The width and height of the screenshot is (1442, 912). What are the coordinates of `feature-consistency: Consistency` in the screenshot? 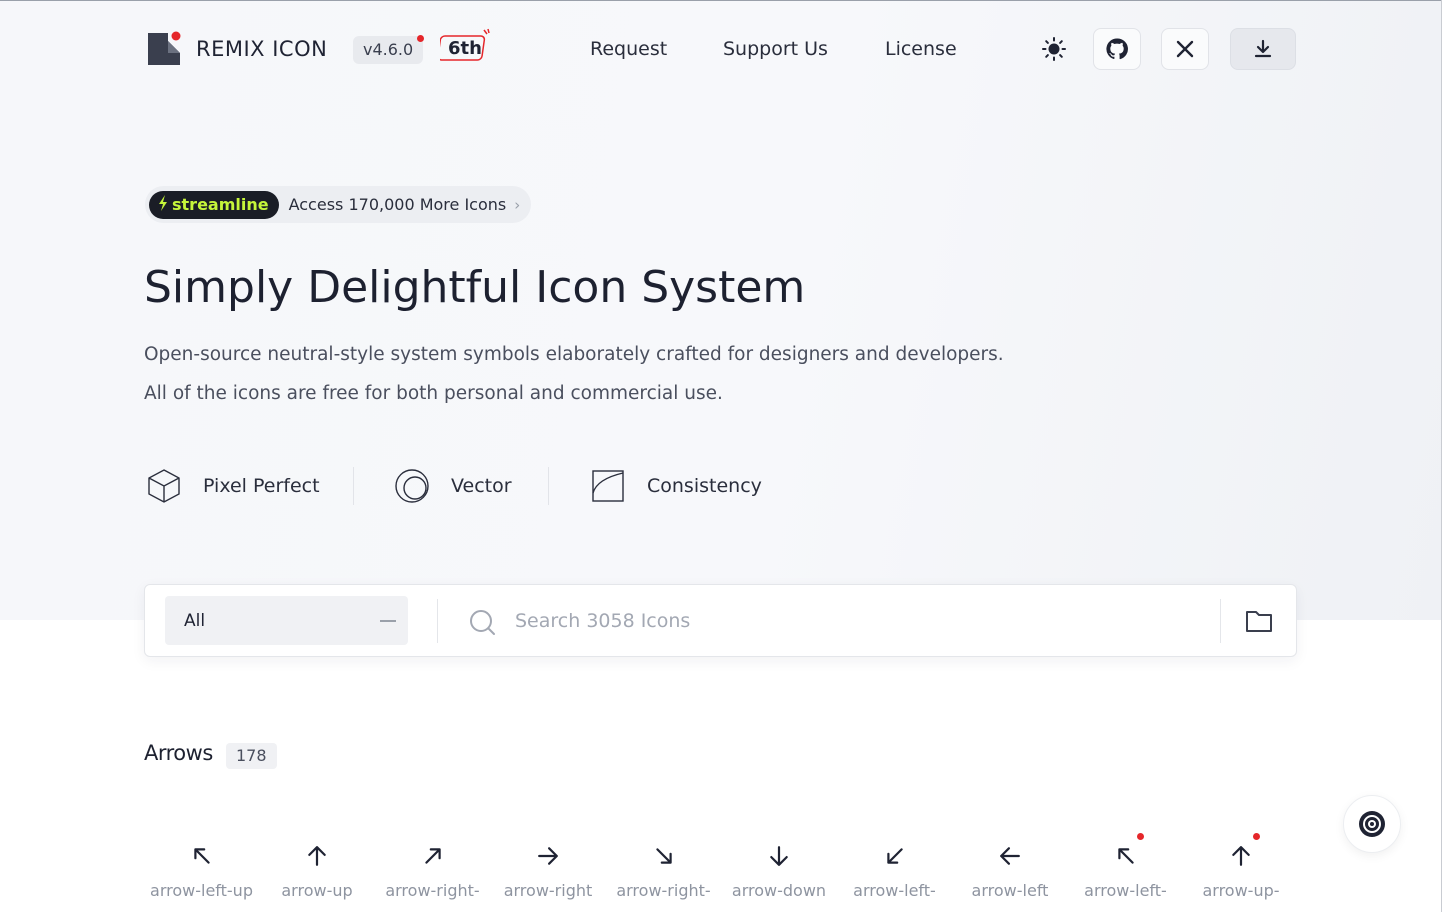 It's located at (675, 486).